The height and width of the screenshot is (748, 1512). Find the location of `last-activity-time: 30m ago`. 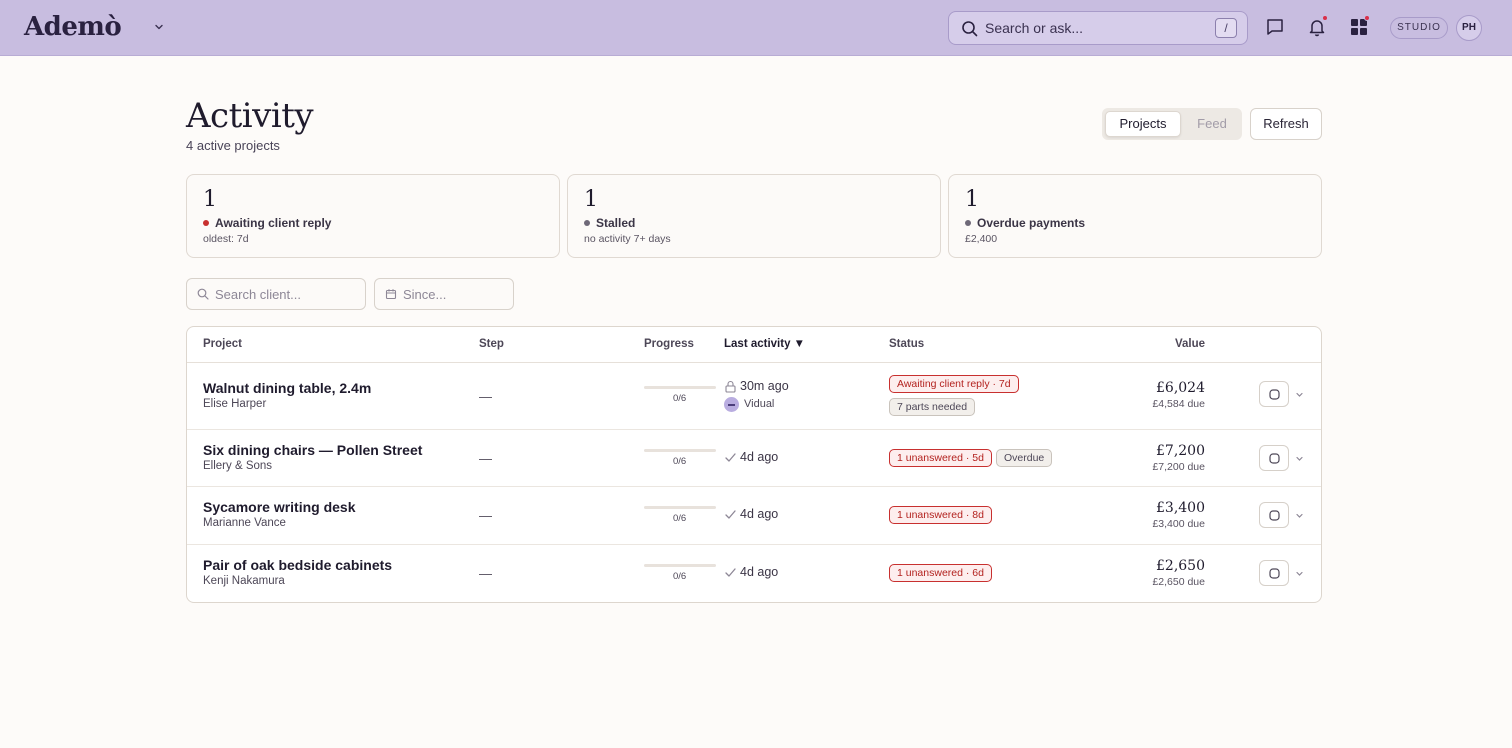

last-activity-time: 30m ago is located at coordinates (764, 386).